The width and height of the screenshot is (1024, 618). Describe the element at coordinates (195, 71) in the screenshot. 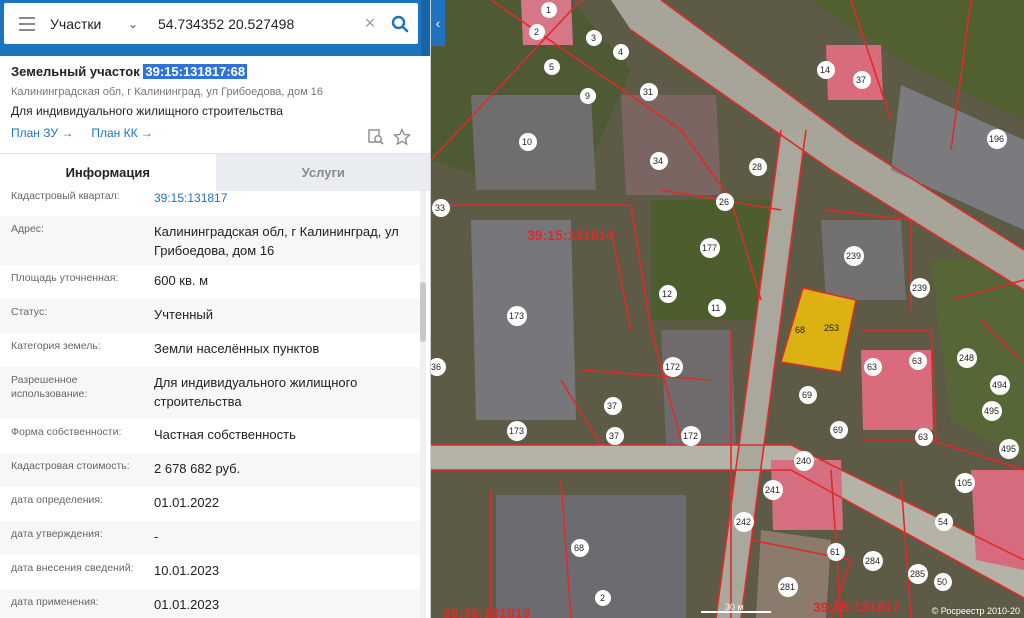

I see `parcel-number: 39:15:131817:68` at that location.